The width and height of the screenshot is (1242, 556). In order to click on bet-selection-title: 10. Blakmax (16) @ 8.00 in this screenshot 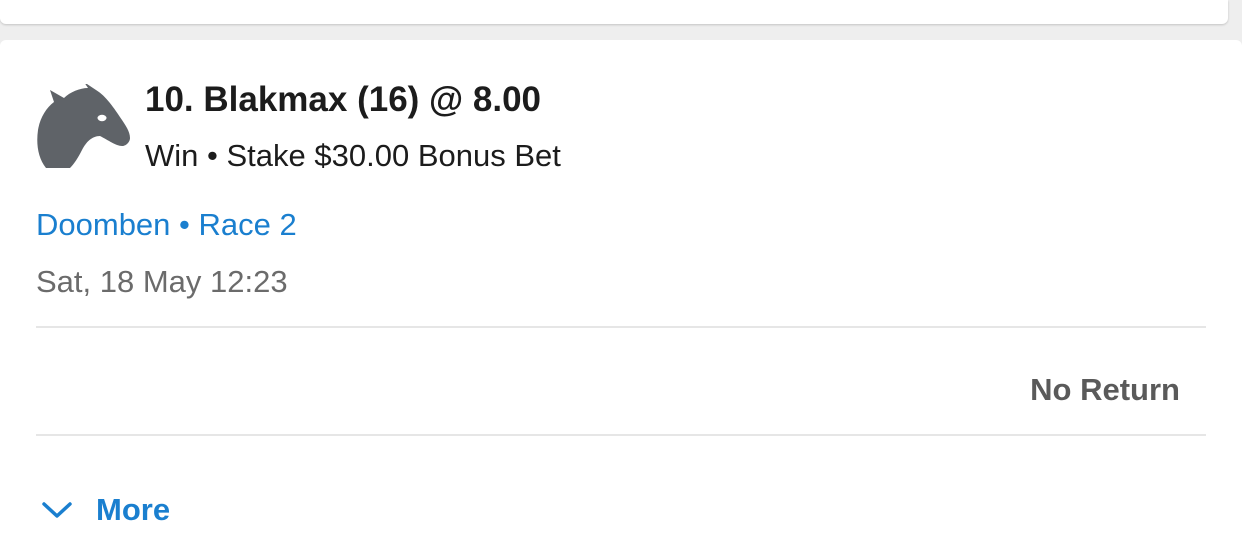, I will do `click(343, 99)`.